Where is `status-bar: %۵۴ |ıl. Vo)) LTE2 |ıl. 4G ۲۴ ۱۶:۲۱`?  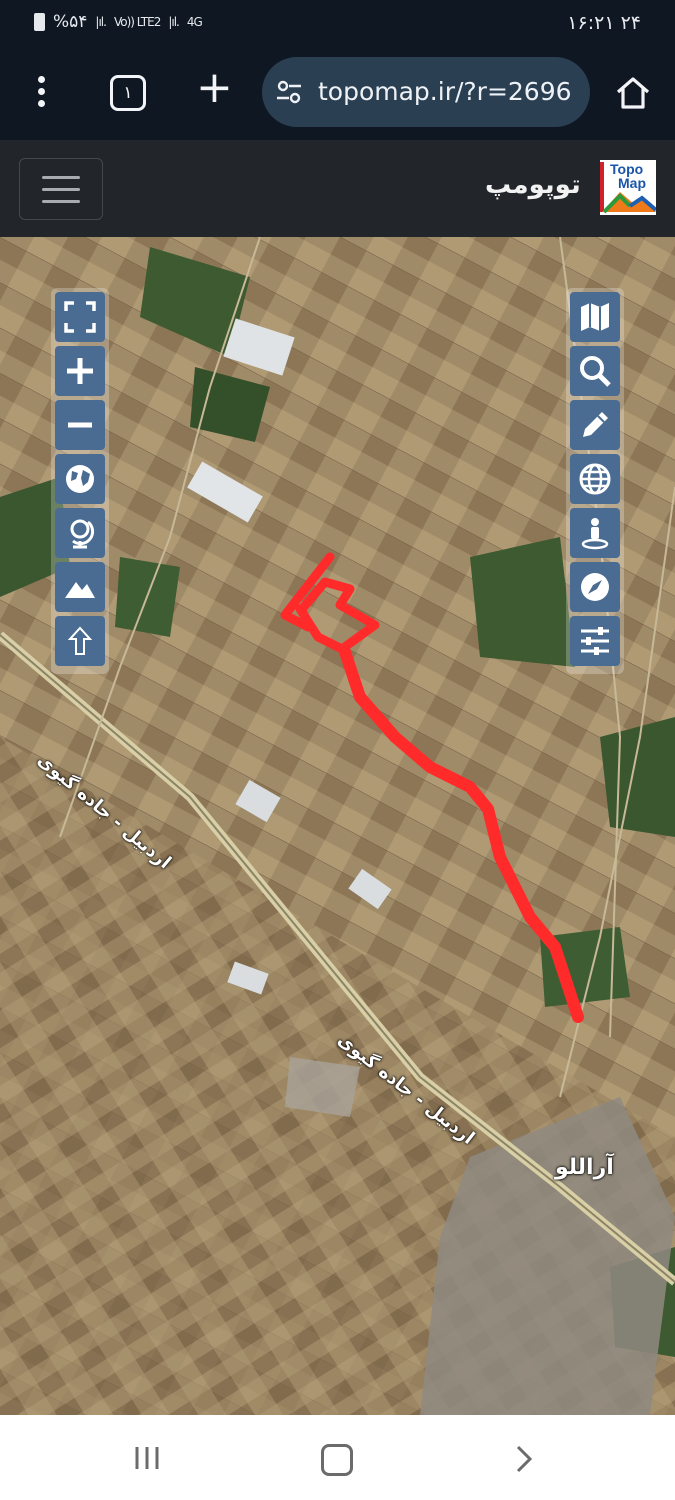
status-bar: %۵۴ |ıl. Vo)) LTE2 |ıl. 4G ۲۴ ۱۶:۲۱ is located at coordinates (337, 25).